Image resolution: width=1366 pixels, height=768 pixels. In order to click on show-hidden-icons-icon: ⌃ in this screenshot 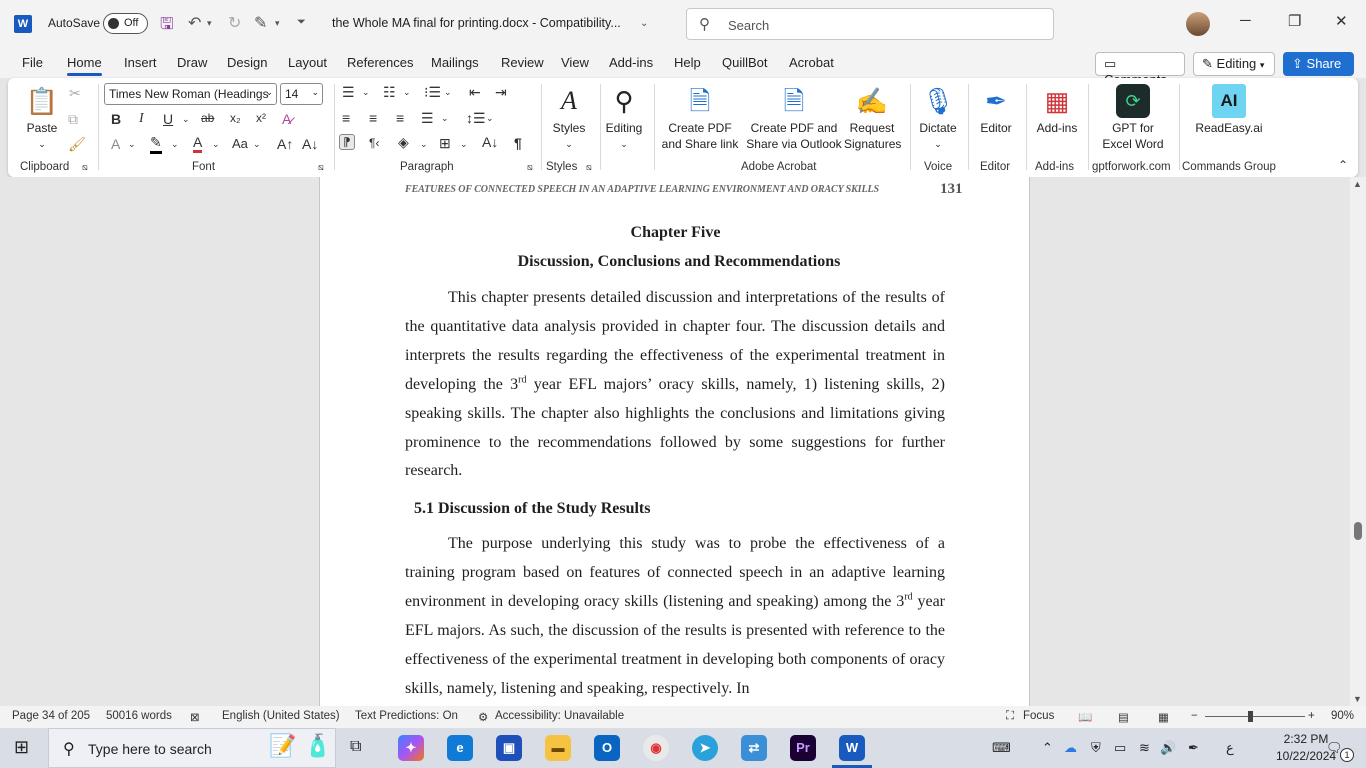, I will do `click(1047, 748)`.